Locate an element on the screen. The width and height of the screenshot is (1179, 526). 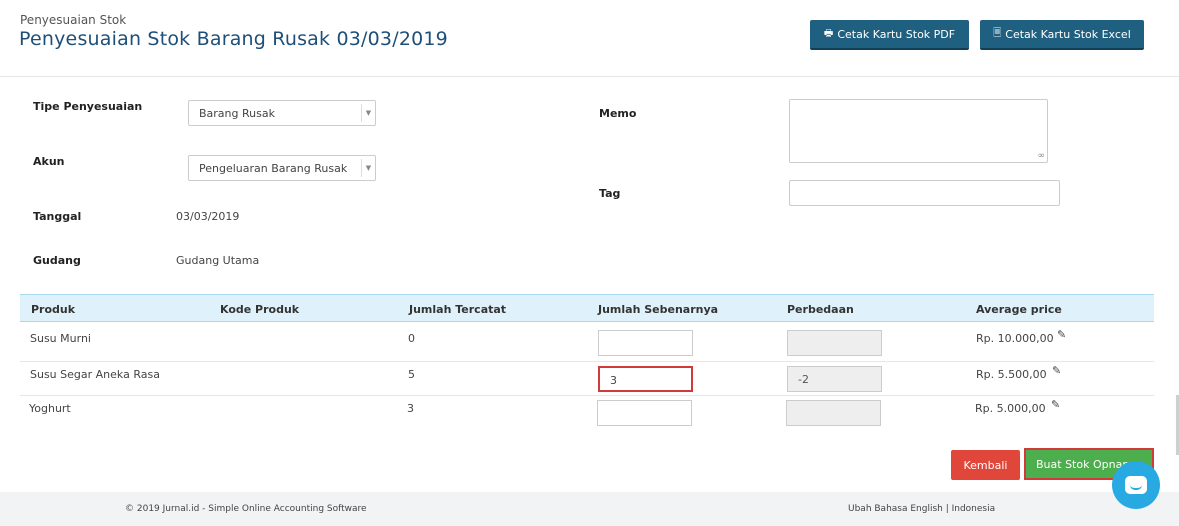
print-stock-card-excel-button: 🗏 Cetak Kartu Stok Excel is located at coordinates (1062, 35).